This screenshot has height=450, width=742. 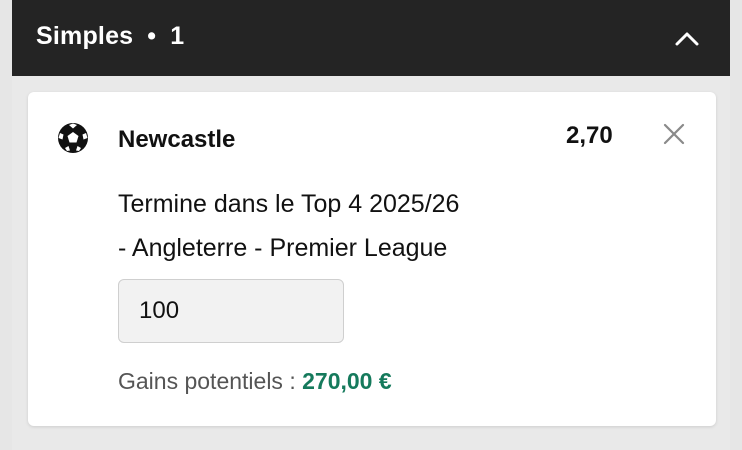 I want to click on bet-count: 1, so click(x=177, y=36).